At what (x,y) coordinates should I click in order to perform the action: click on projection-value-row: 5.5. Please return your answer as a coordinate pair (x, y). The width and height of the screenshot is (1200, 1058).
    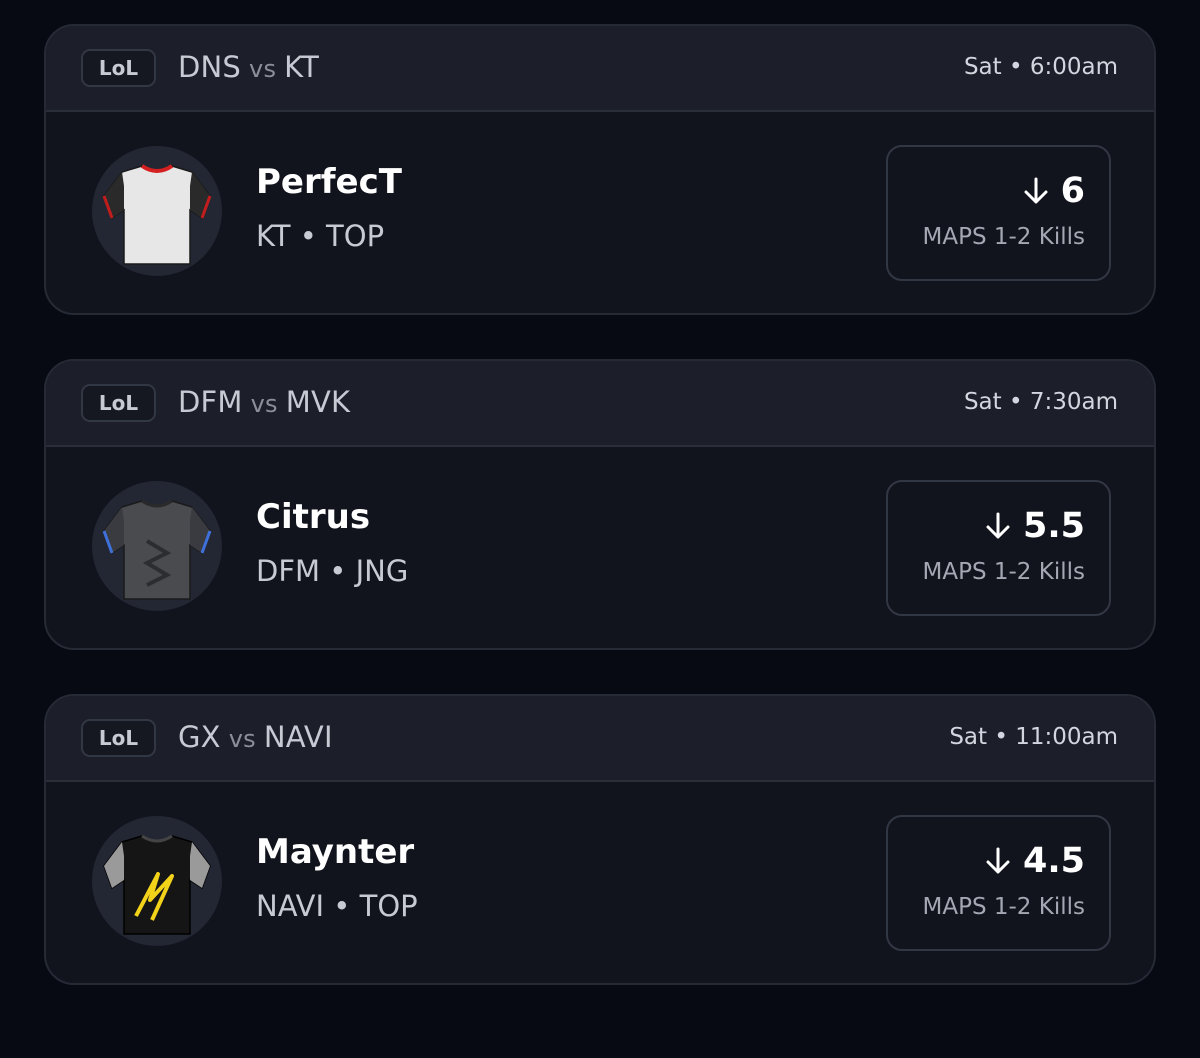
    Looking at the image, I should click on (1035, 526).